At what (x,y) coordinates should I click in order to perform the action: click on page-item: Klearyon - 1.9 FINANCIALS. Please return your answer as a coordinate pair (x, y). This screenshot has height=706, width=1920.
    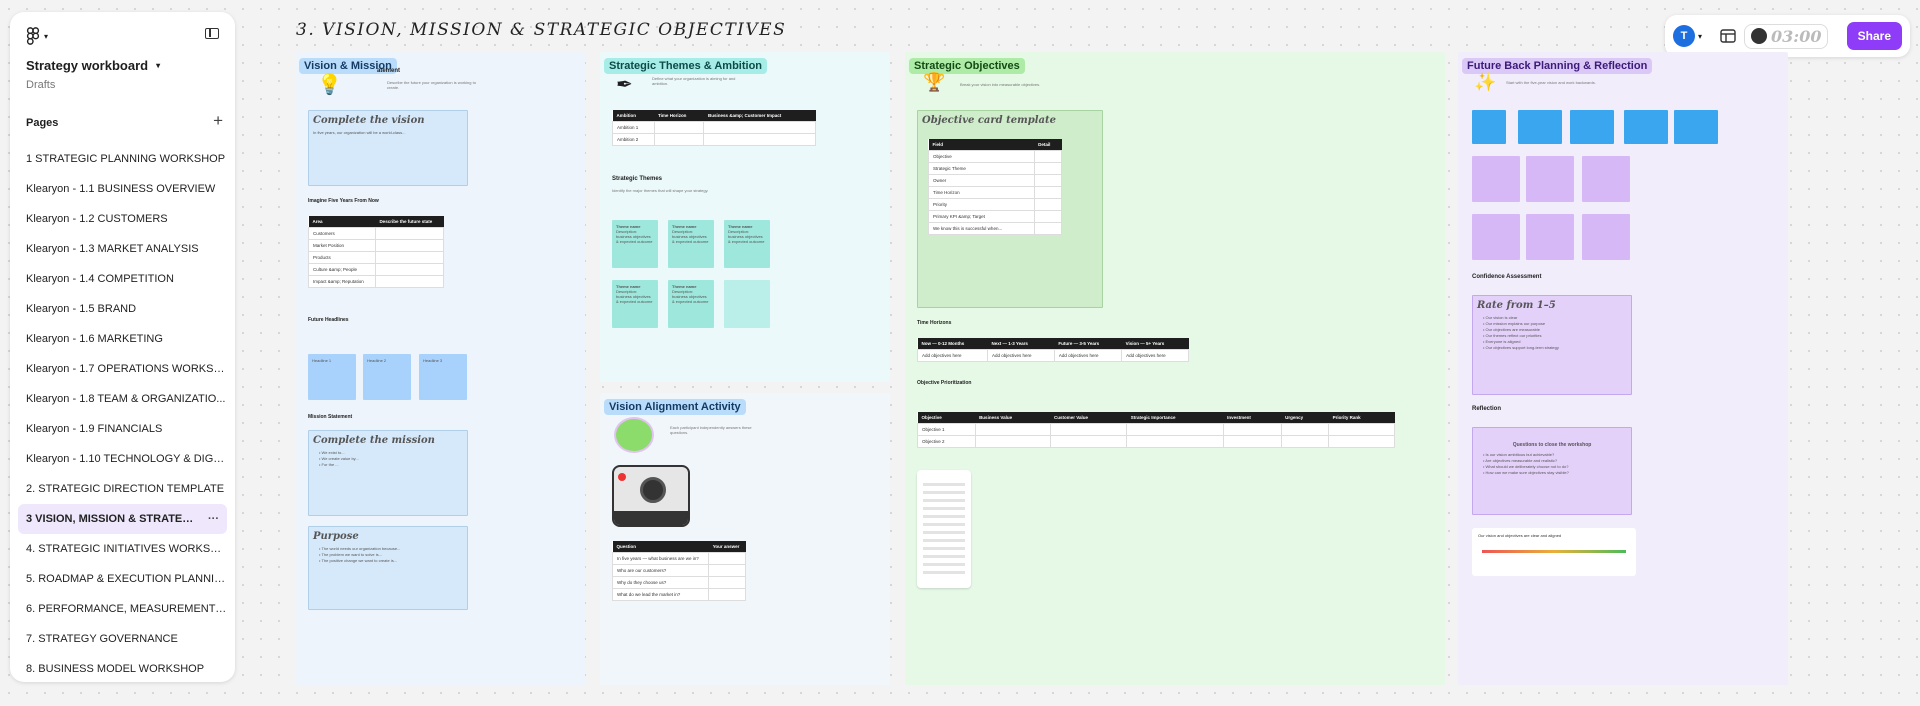
    Looking at the image, I should click on (122, 429).